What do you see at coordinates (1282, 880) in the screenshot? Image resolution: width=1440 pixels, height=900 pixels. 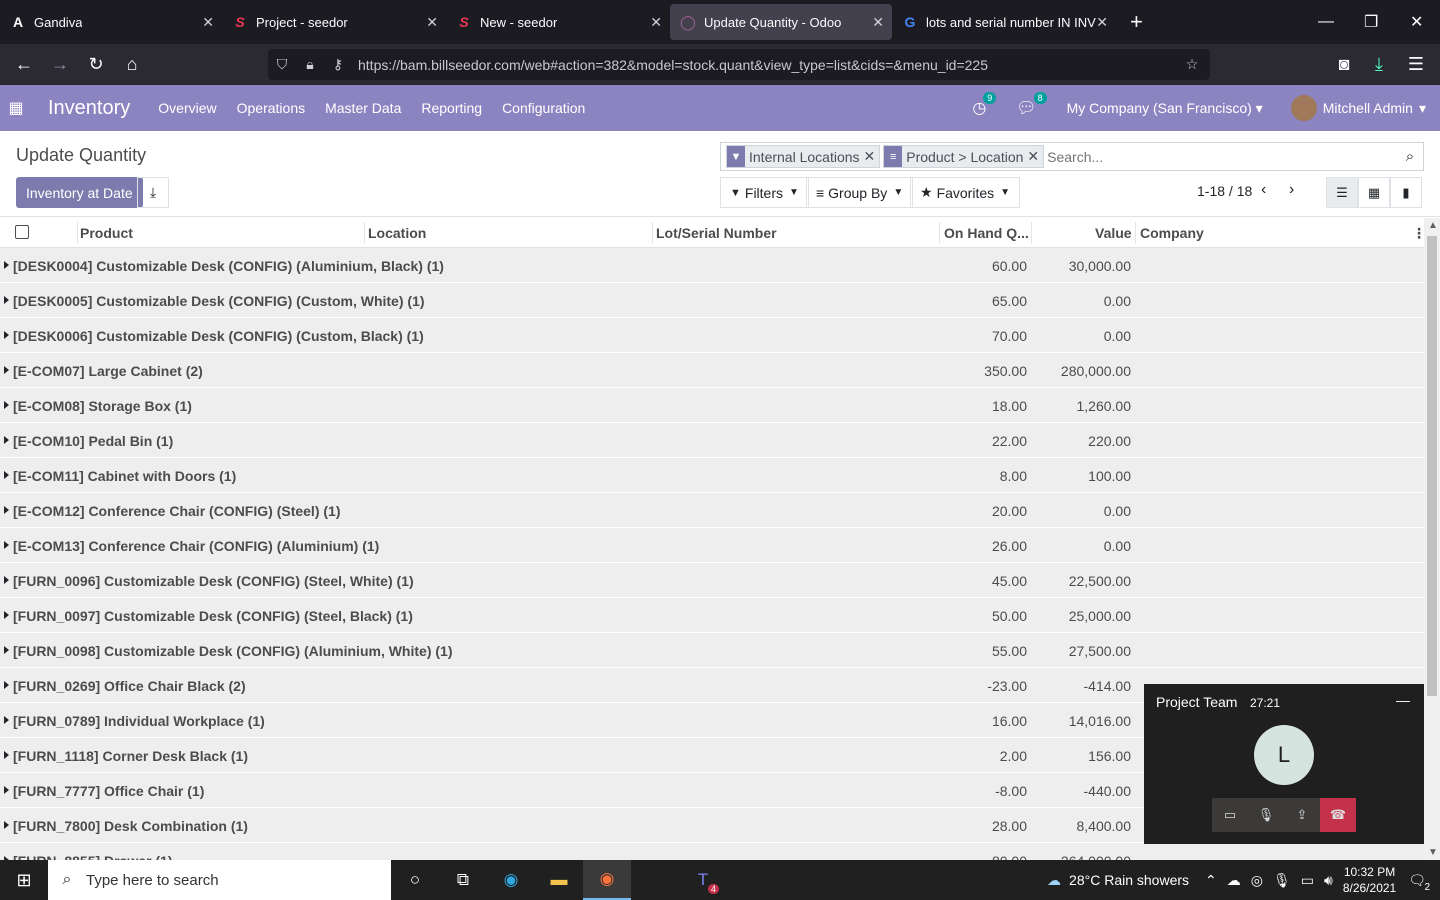 I see `microphone-icon: 🎙︎` at bounding box center [1282, 880].